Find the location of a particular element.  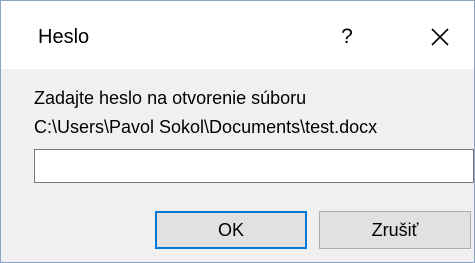

file-path: C:\Users\Pavol Sokol\Documents\test.docx is located at coordinates (206, 127).